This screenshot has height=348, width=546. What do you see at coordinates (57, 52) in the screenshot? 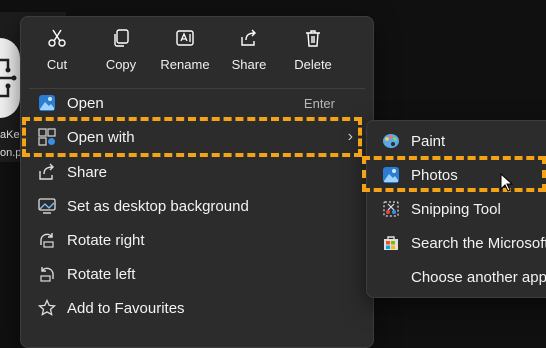
I see `cut-button: Cut` at bounding box center [57, 52].